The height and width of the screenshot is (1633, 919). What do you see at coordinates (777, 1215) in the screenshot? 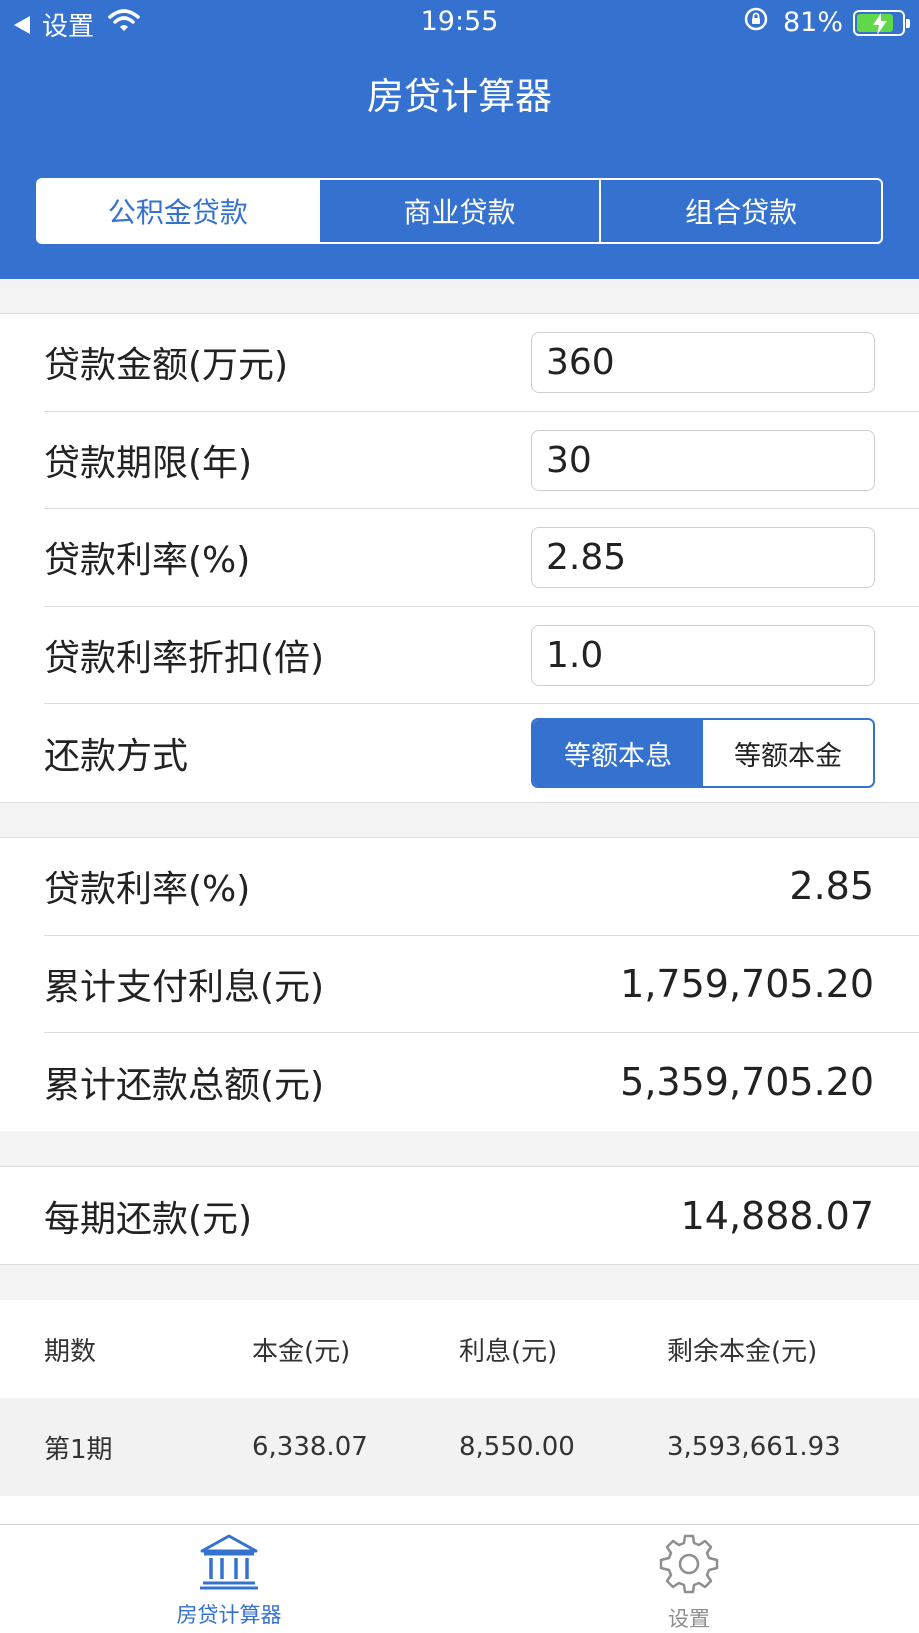
I see `monthly-payment-value: 14,888.07` at bounding box center [777, 1215].